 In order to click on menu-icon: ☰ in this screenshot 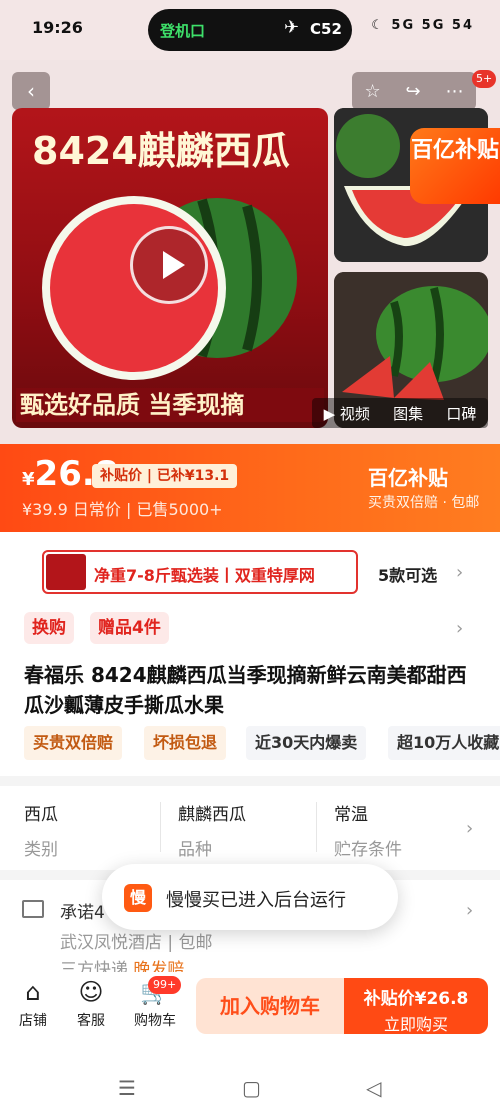, I will do `click(127, 1088)`.